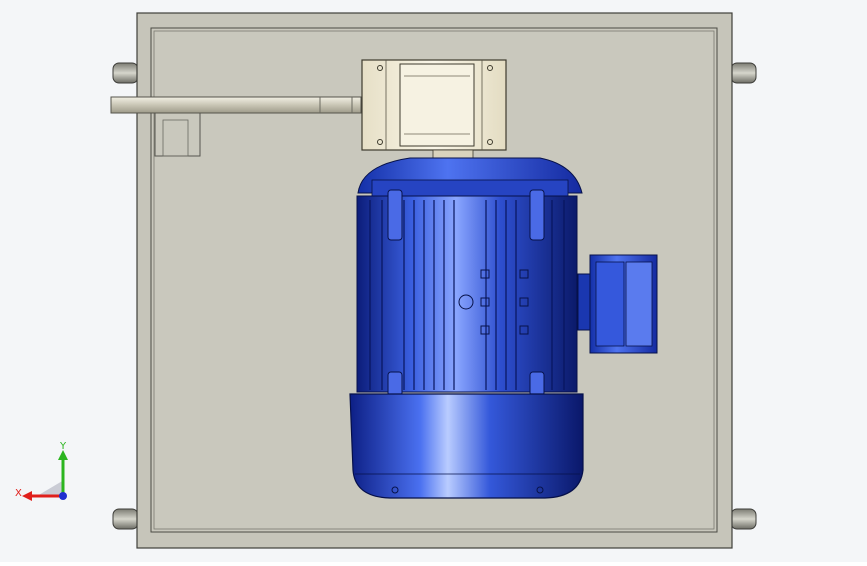  I want to click on y-axis-label: Y, so click(63, 446).